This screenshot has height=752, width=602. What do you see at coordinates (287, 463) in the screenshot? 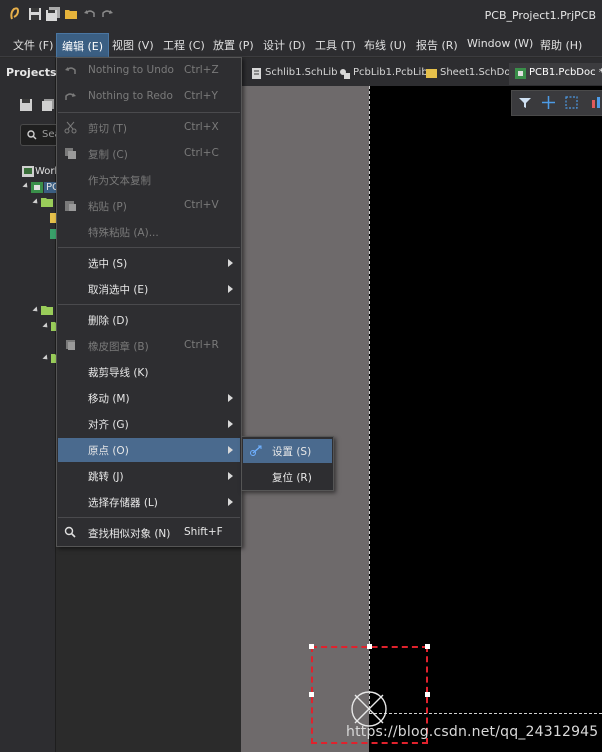
I see `origin-submenu: 设置 (S) 复位 (R)` at bounding box center [287, 463].